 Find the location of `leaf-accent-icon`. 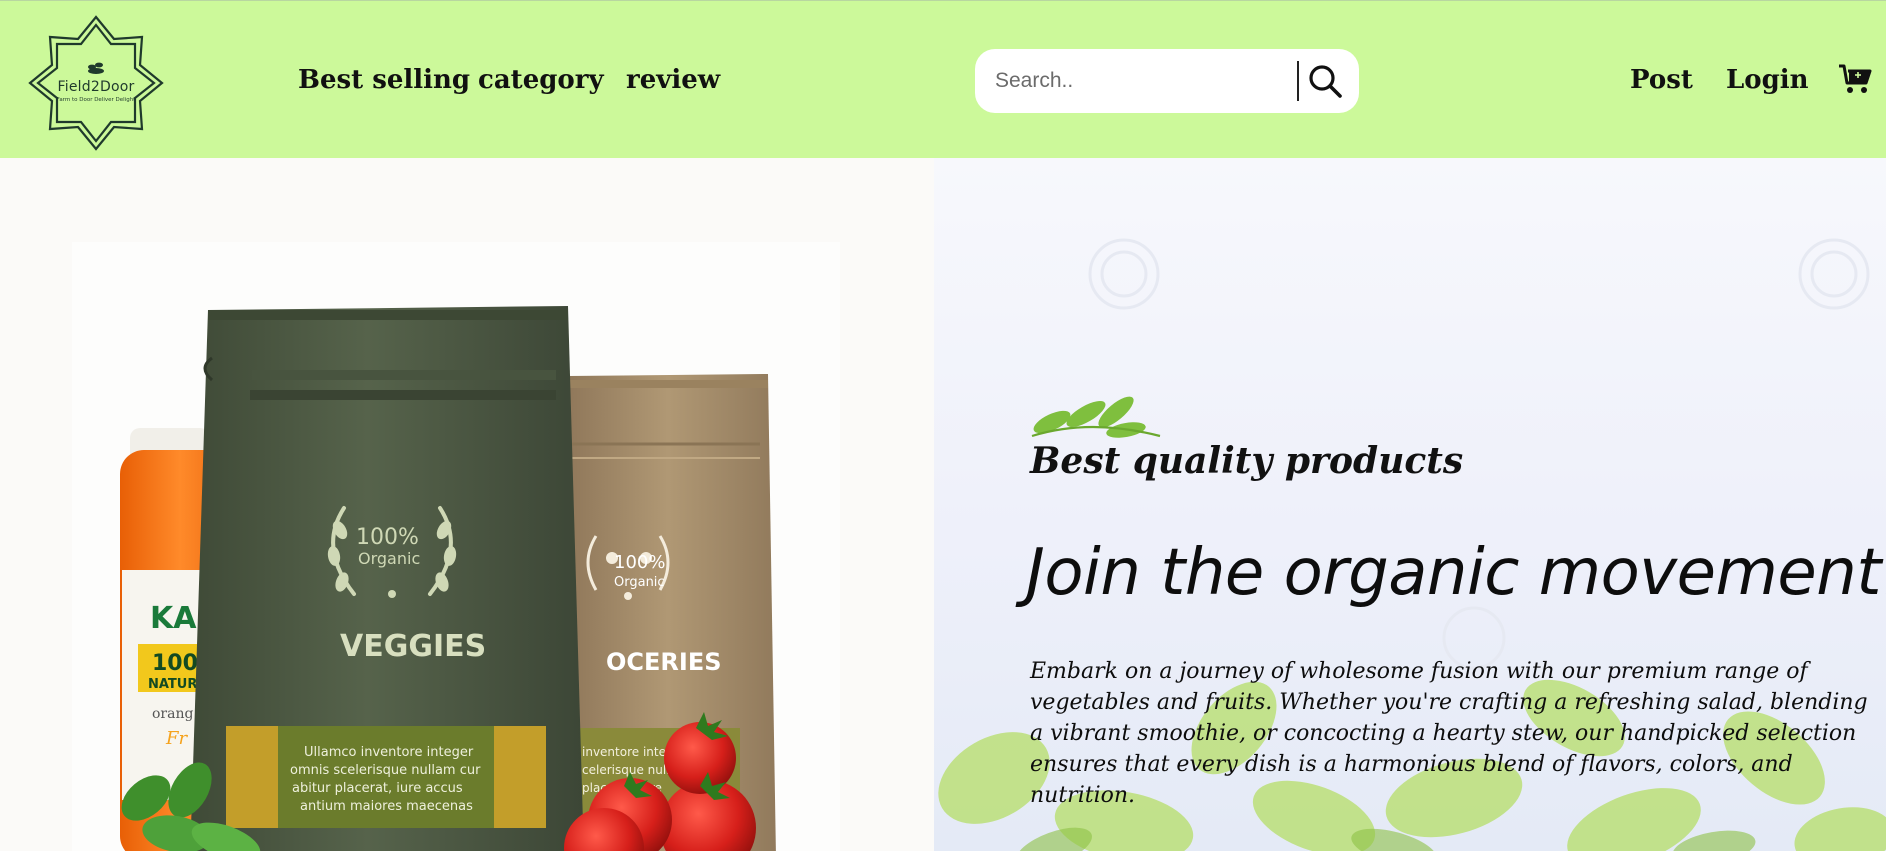

leaf-accent-icon is located at coordinates (1096, 417).